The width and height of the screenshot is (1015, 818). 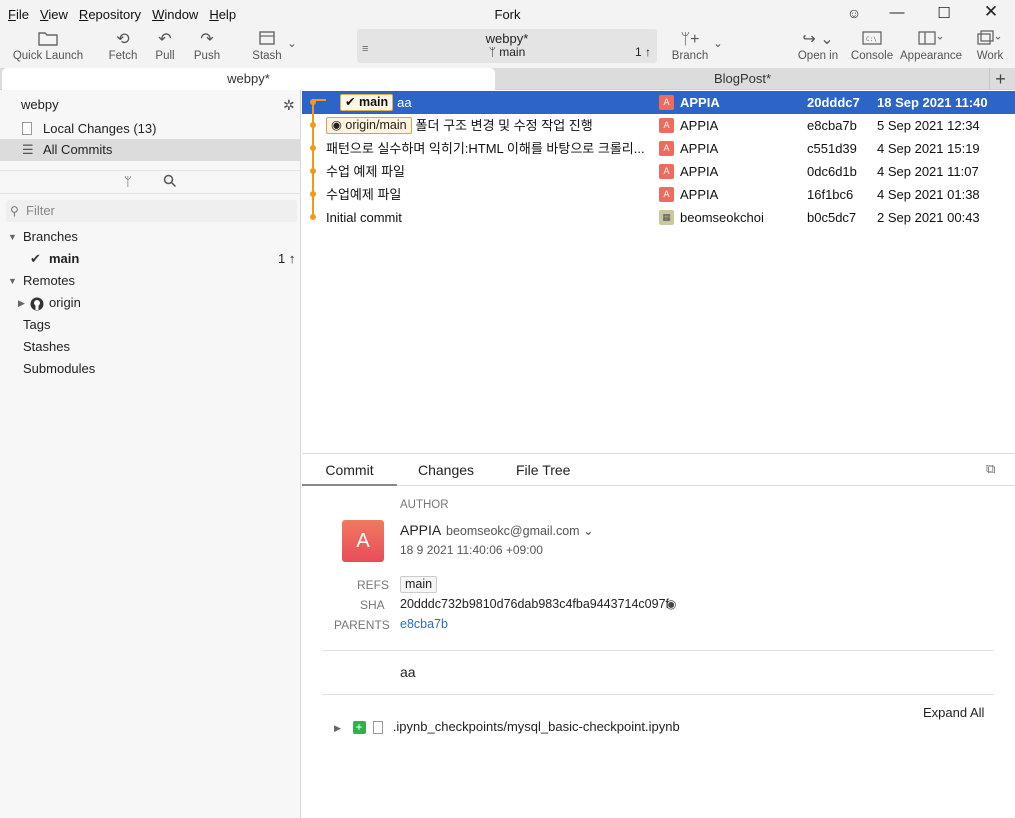 What do you see at coordinates (48, 46) in the screenshot?
I see `quick-launch-button: Quick Launch` at bounding box center [48, 46].